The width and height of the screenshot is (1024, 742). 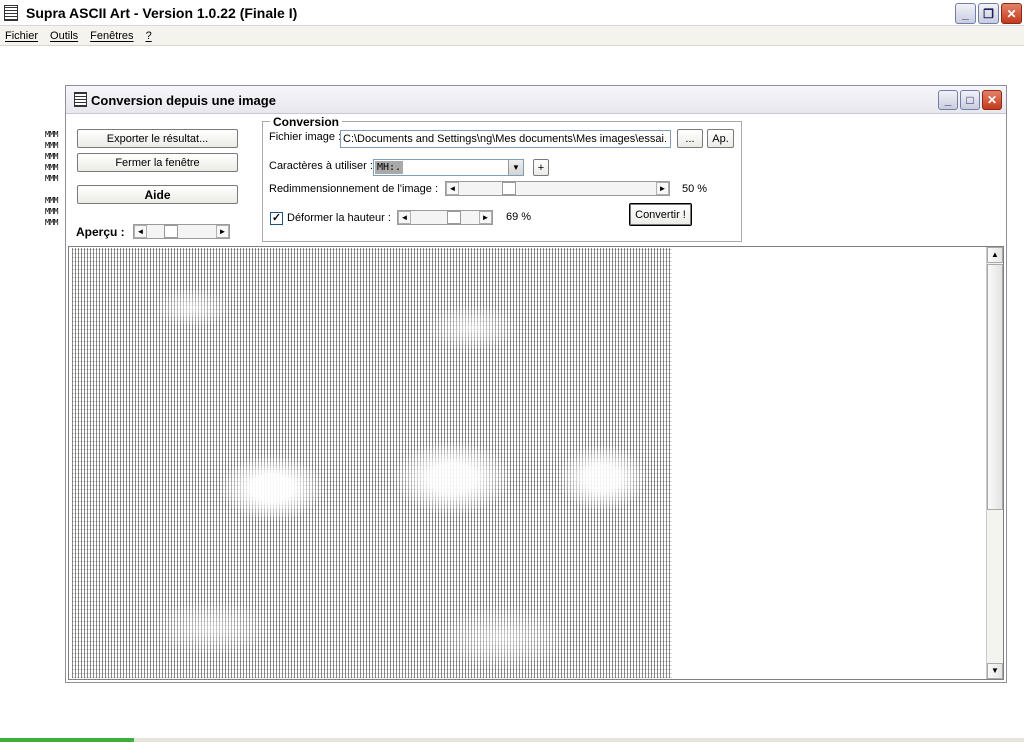 What do you see at coordinates (321, 166) in the screenshot?
I see `chars-label: Caractères à utiliser :` at bounding box center [321, 166].